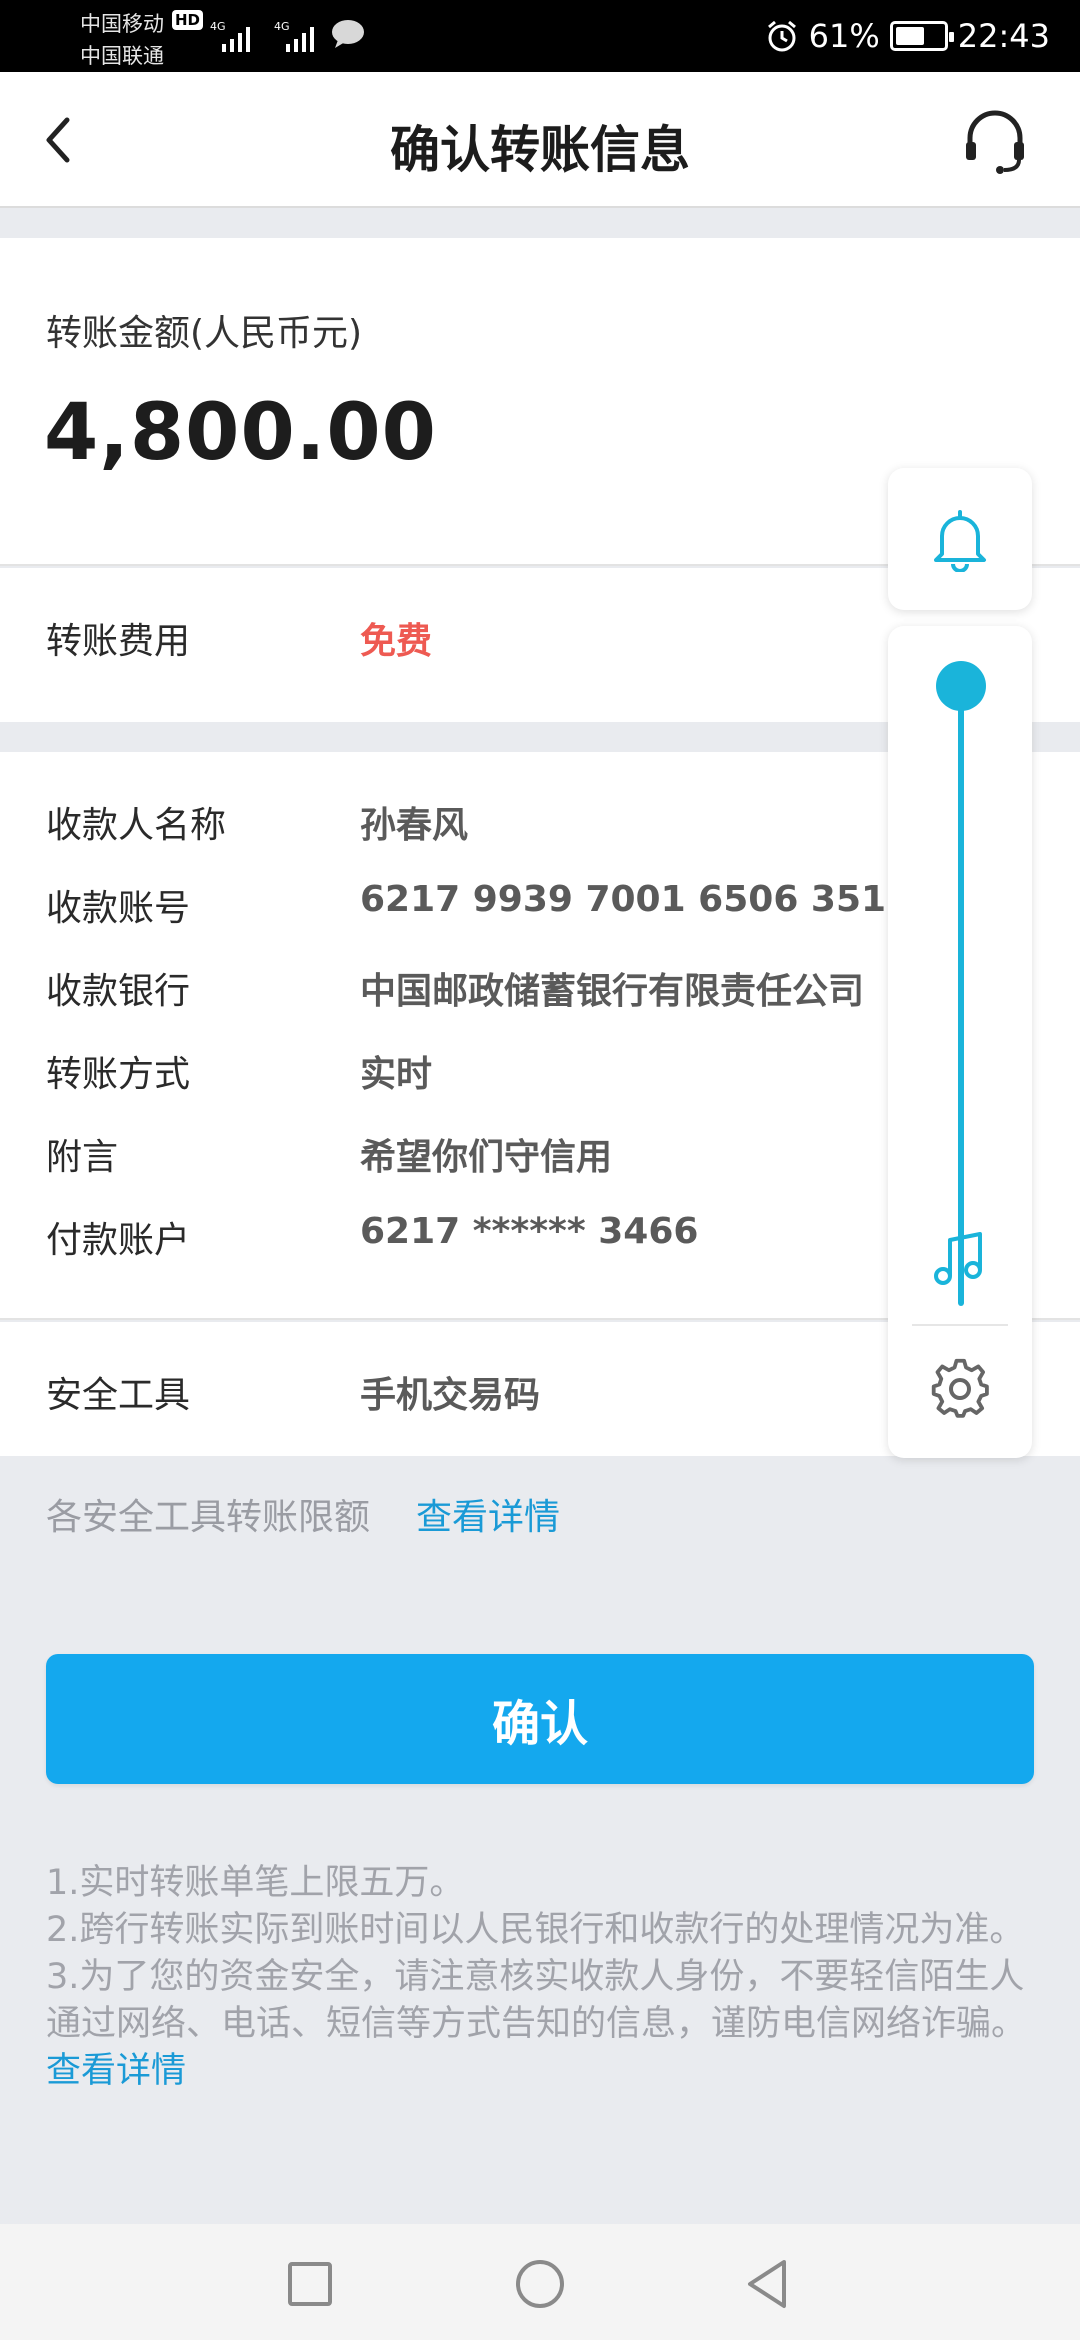  I want to click on volume-slider-handle, so click(961, 686).